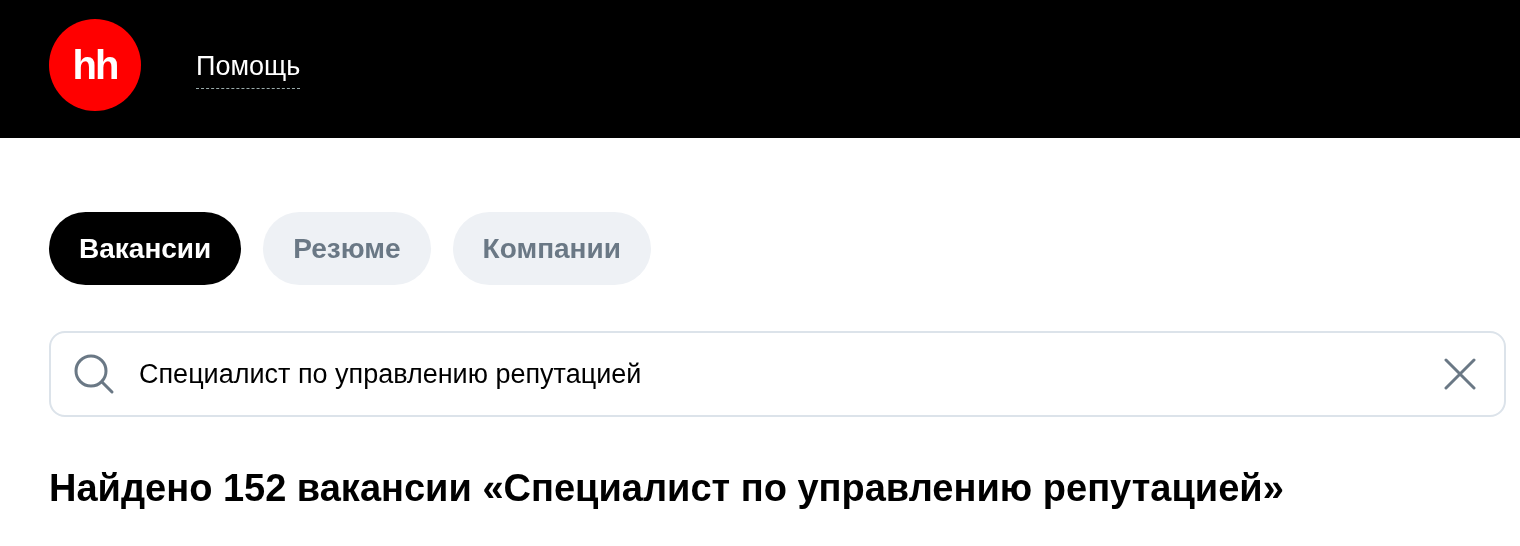  Describe the element at coordinates (95, 65) in the screenshot. I see `logo: hh` at that location.